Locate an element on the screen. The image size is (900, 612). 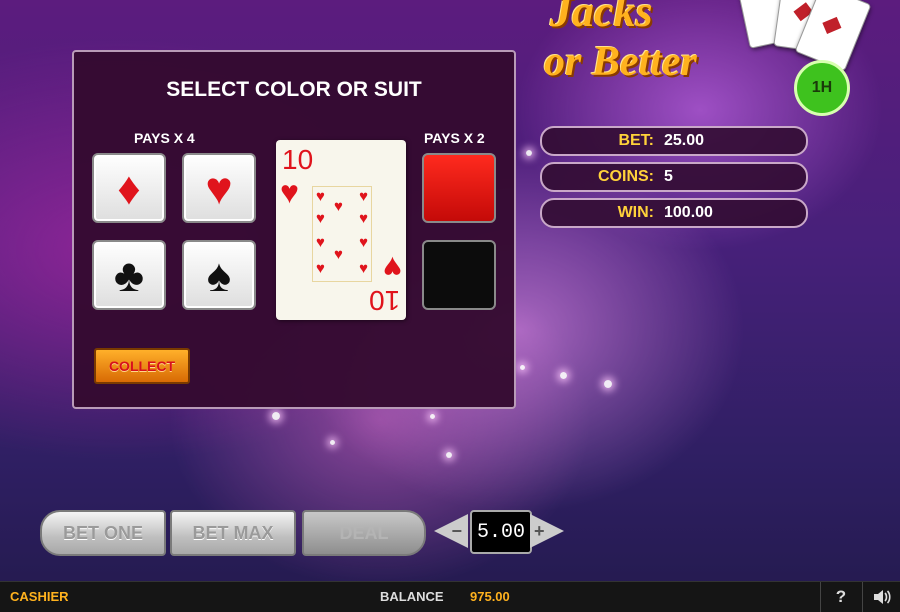
deal-button: DEAL is located at coordinates (364, 533).